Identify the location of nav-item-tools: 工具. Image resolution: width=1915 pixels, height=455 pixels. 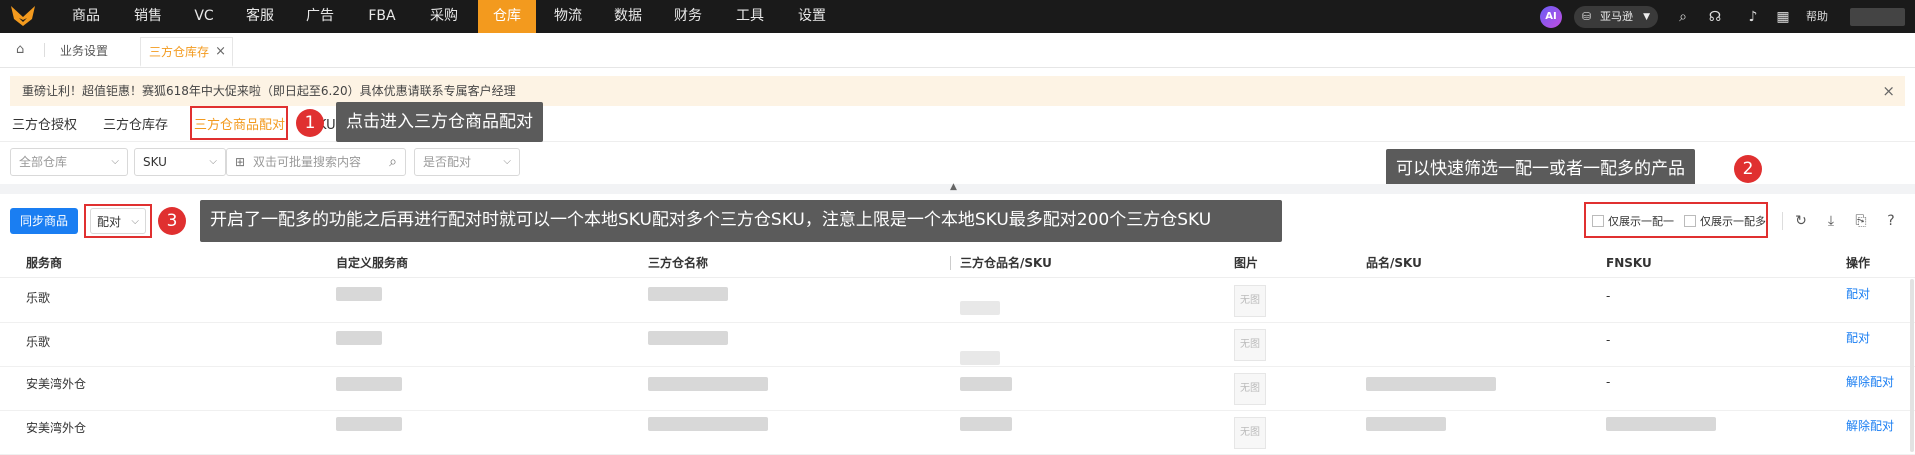
(750, 16).